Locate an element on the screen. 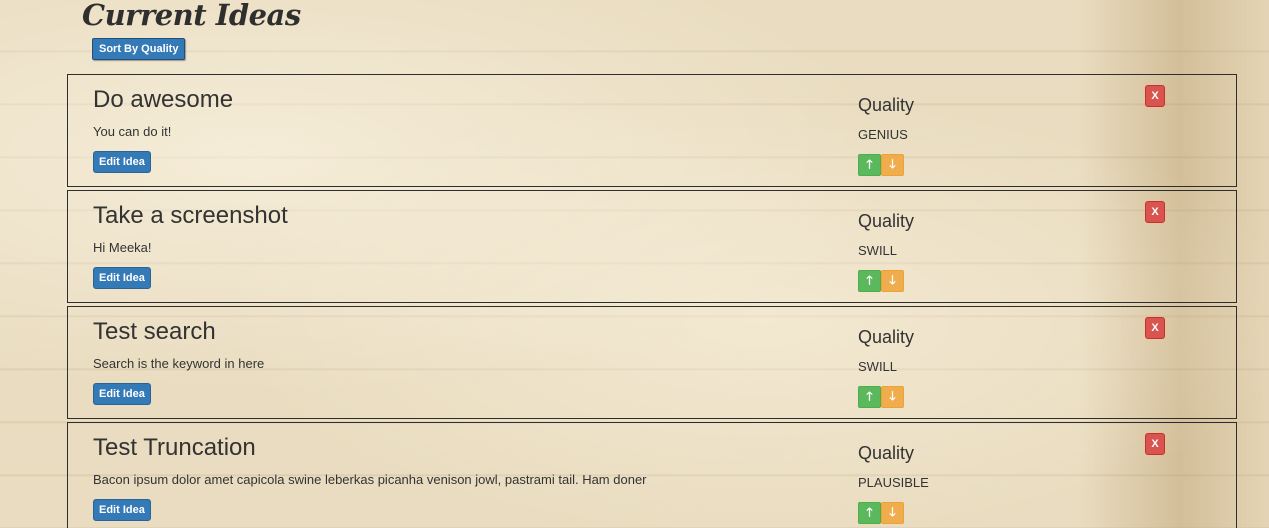 The image size is (1269, 528). idea-body: Search is the keyword in here is located at coordinates (178, 363).